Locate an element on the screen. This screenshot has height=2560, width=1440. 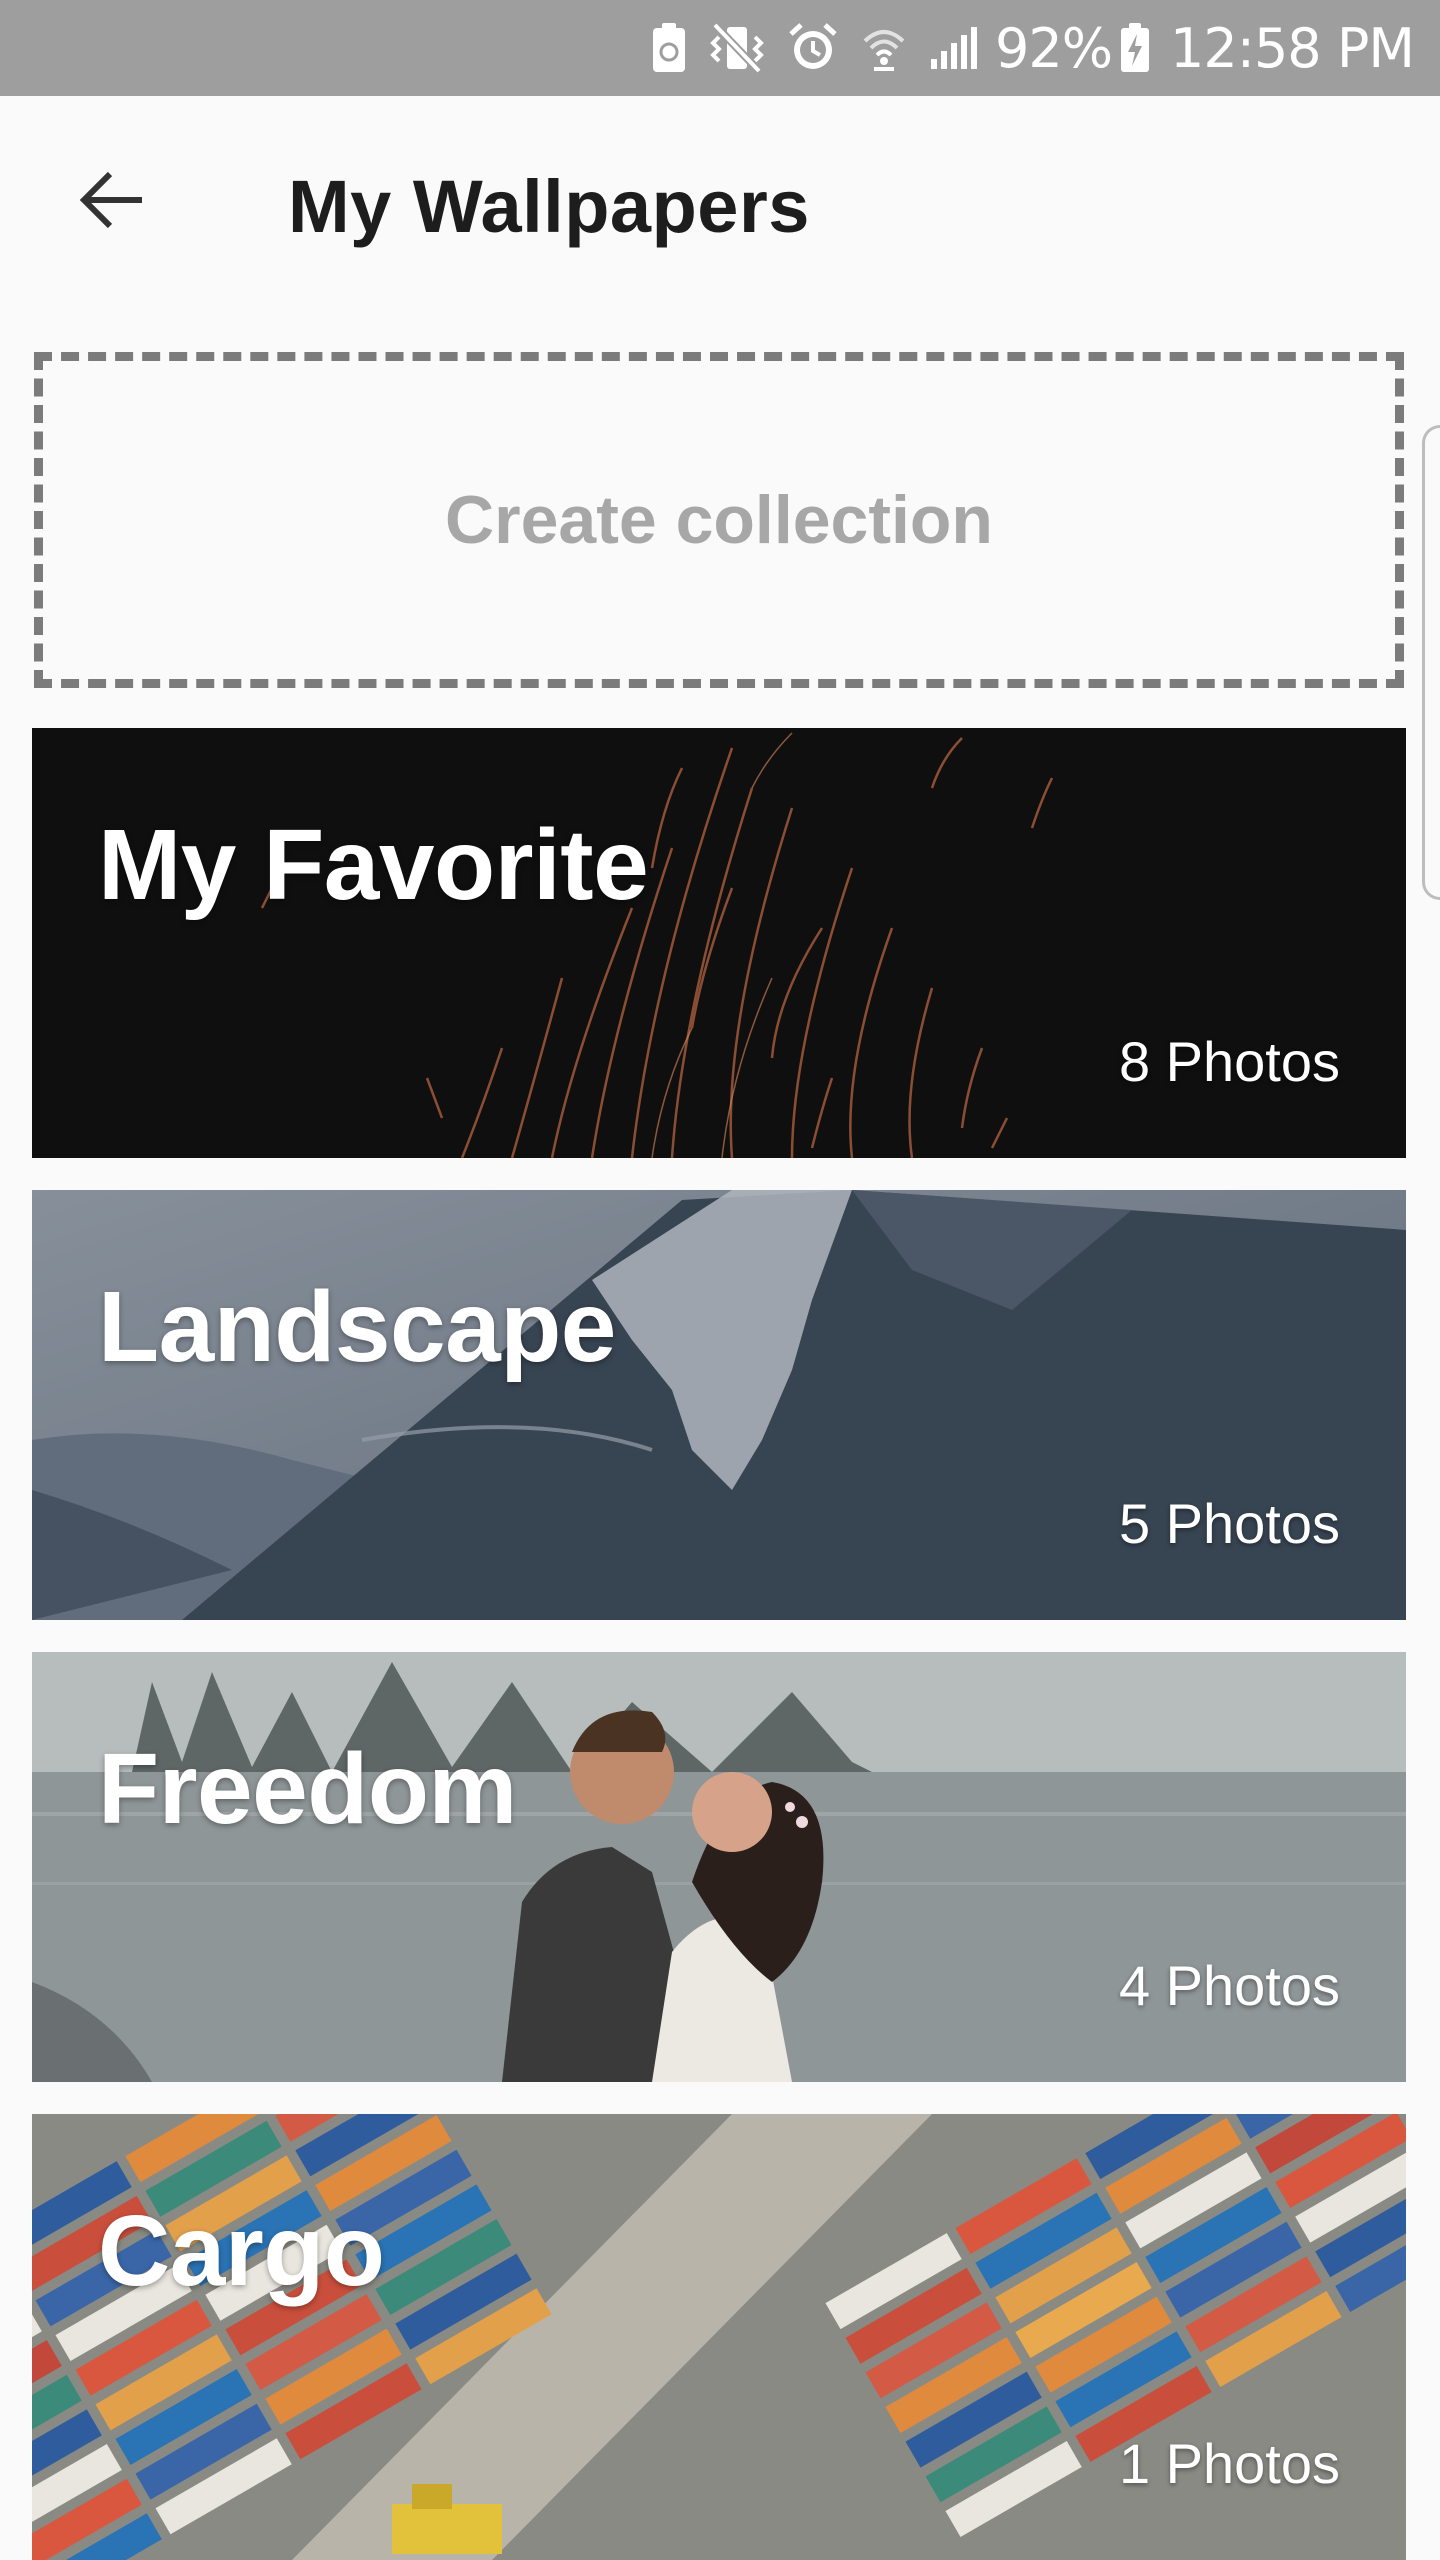
arrow-back-icon is located at coordinates (112, 202).